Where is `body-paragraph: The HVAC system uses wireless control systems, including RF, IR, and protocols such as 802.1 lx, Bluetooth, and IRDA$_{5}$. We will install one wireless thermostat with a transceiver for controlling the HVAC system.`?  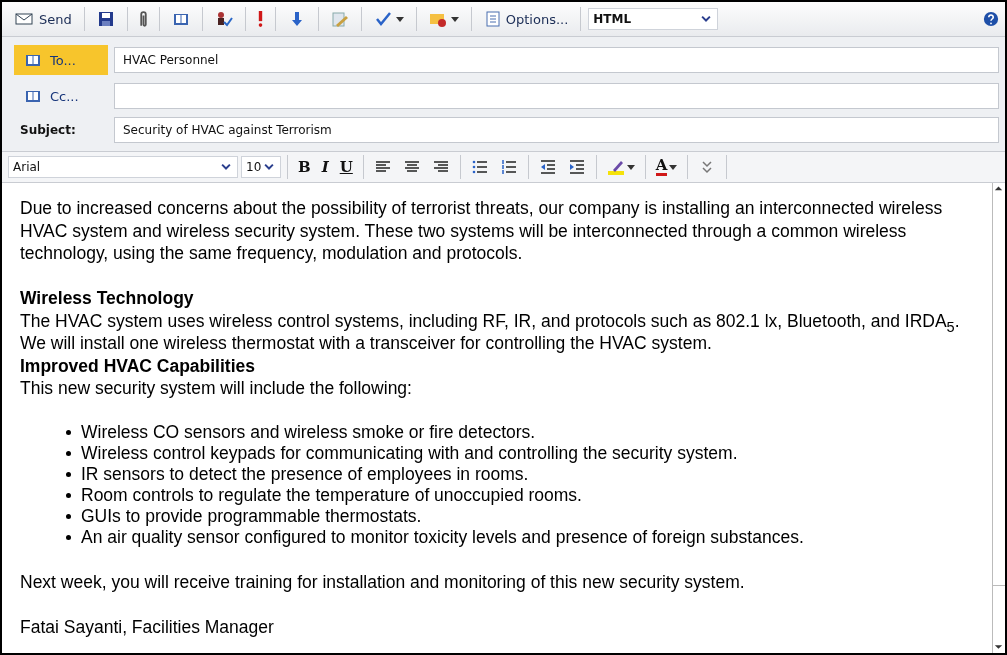
body-paragraph: The HVAC system uses wireless control systems, including RF, IR, and protocols such as 802.1 lx, Bluetooth, and IRDA$_{5}$. We will install one wireless thermostat with a transceiver for controlling the HVAC system. is located at coordinates (490, 332).